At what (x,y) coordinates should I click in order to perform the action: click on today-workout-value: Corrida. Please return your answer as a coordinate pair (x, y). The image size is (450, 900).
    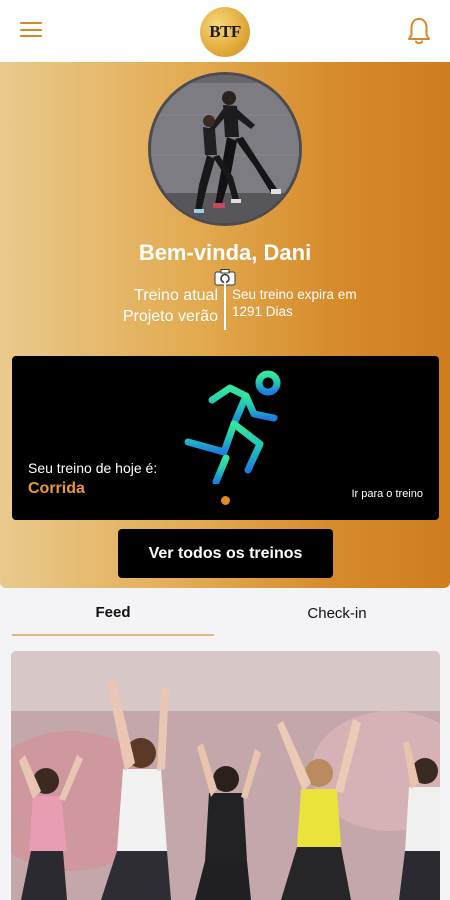
    Looking at the image, I should click on (56, 488).